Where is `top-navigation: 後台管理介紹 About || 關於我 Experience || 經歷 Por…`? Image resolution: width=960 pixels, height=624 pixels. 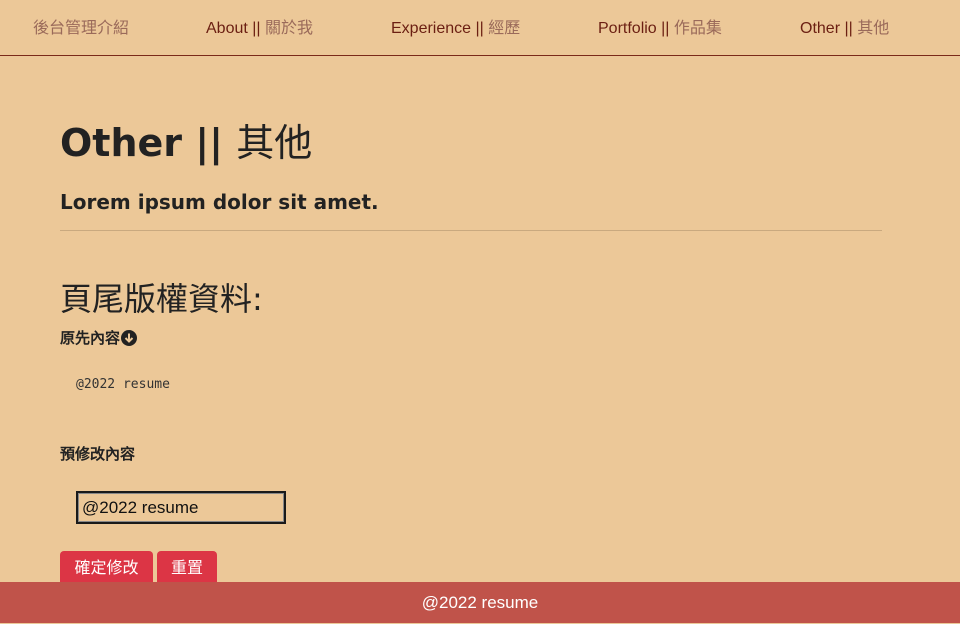 top-navigation: 後台管理介紹 About || 關於我 Experience || 經歷 Por… is located at coordinates (480, 28).